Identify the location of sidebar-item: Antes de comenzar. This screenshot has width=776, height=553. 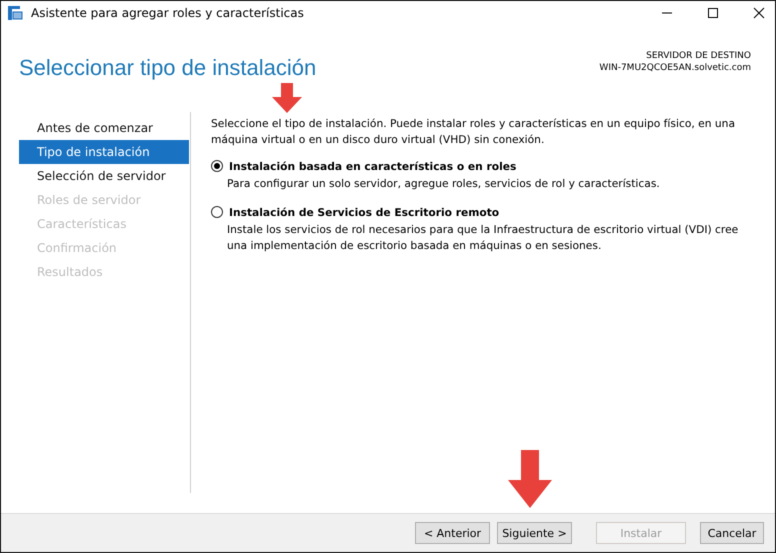
(104, 128).